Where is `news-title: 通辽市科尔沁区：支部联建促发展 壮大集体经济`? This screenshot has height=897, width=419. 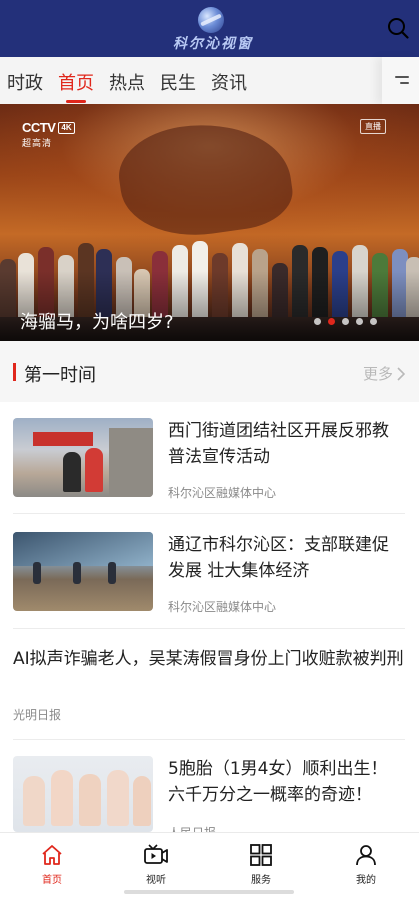
news-title: 通辽市科尔沁区：支部联建促发展 壮大集体经济 is located at coordinates (278, 558).